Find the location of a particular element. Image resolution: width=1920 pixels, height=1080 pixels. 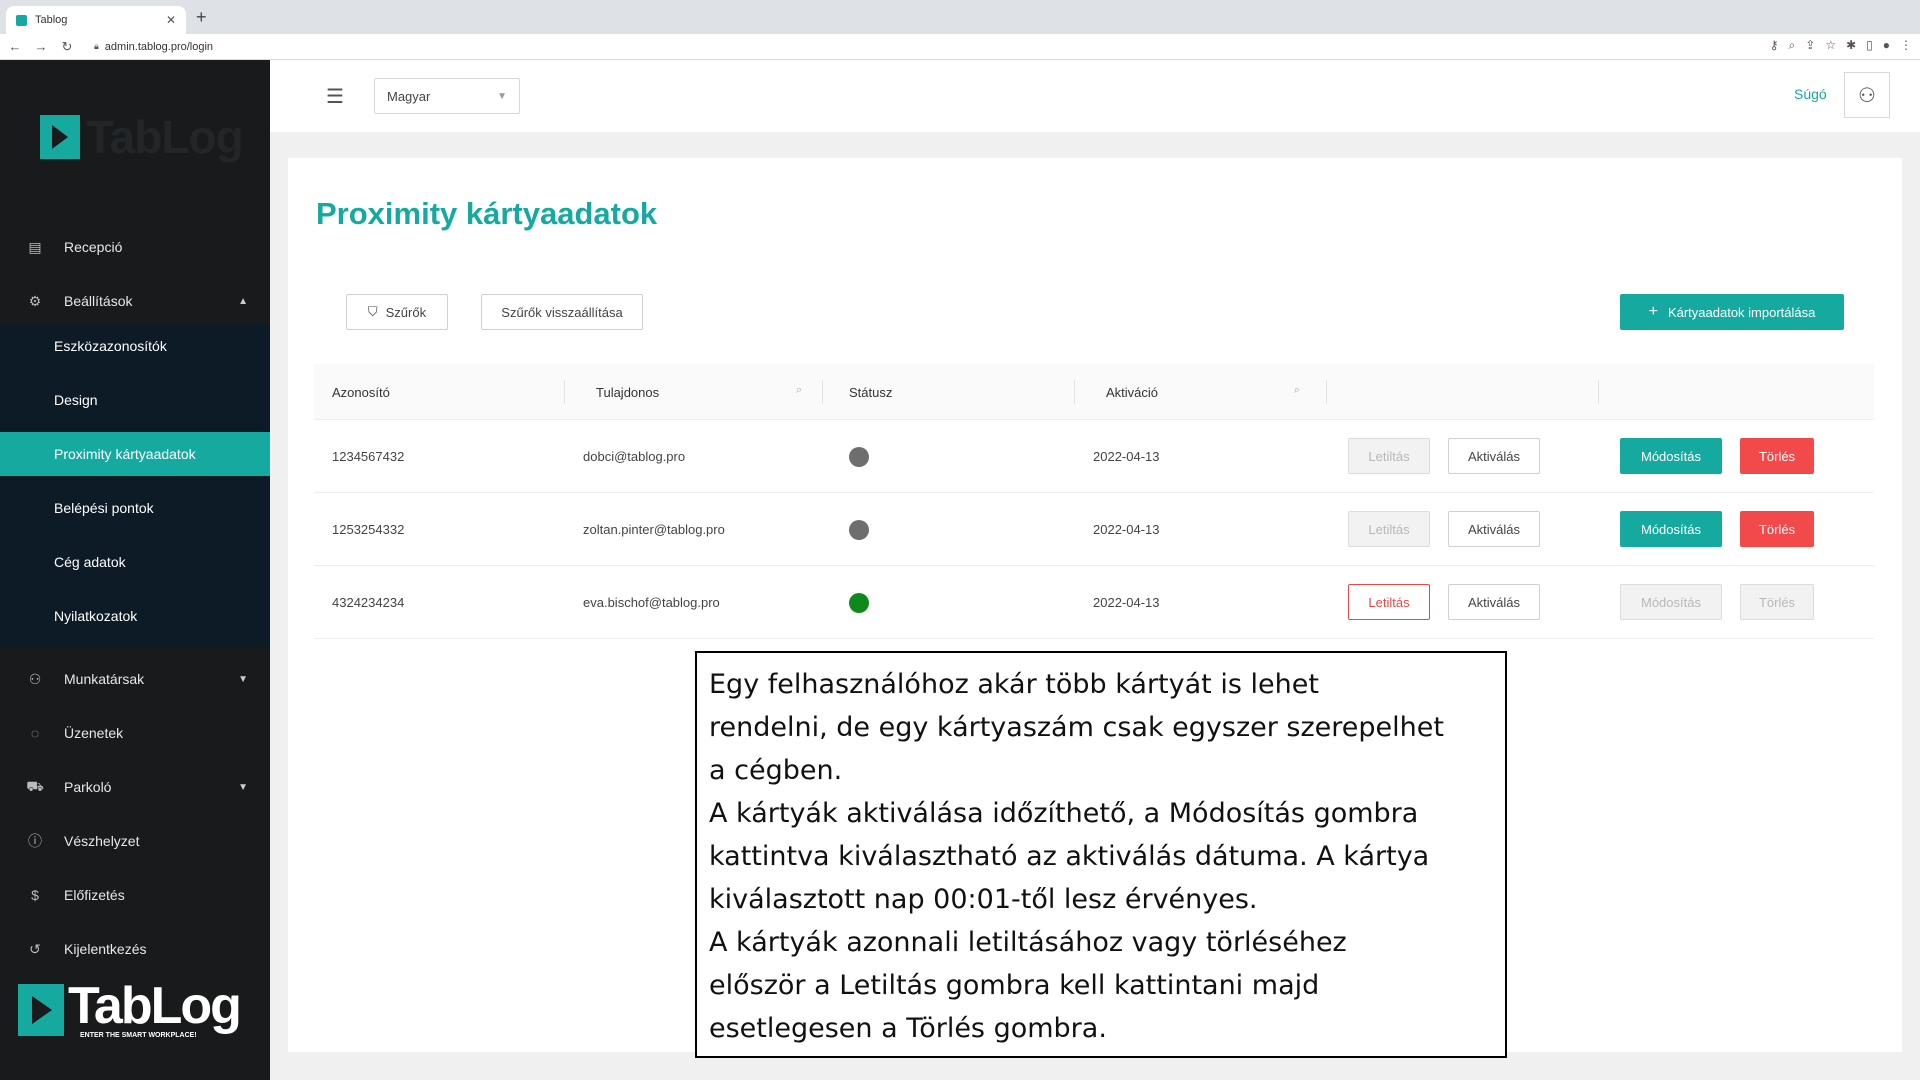

sidebar-item-veszhelyzet: ⓘ Vészhelyzet is located at coordinates (135, 841).